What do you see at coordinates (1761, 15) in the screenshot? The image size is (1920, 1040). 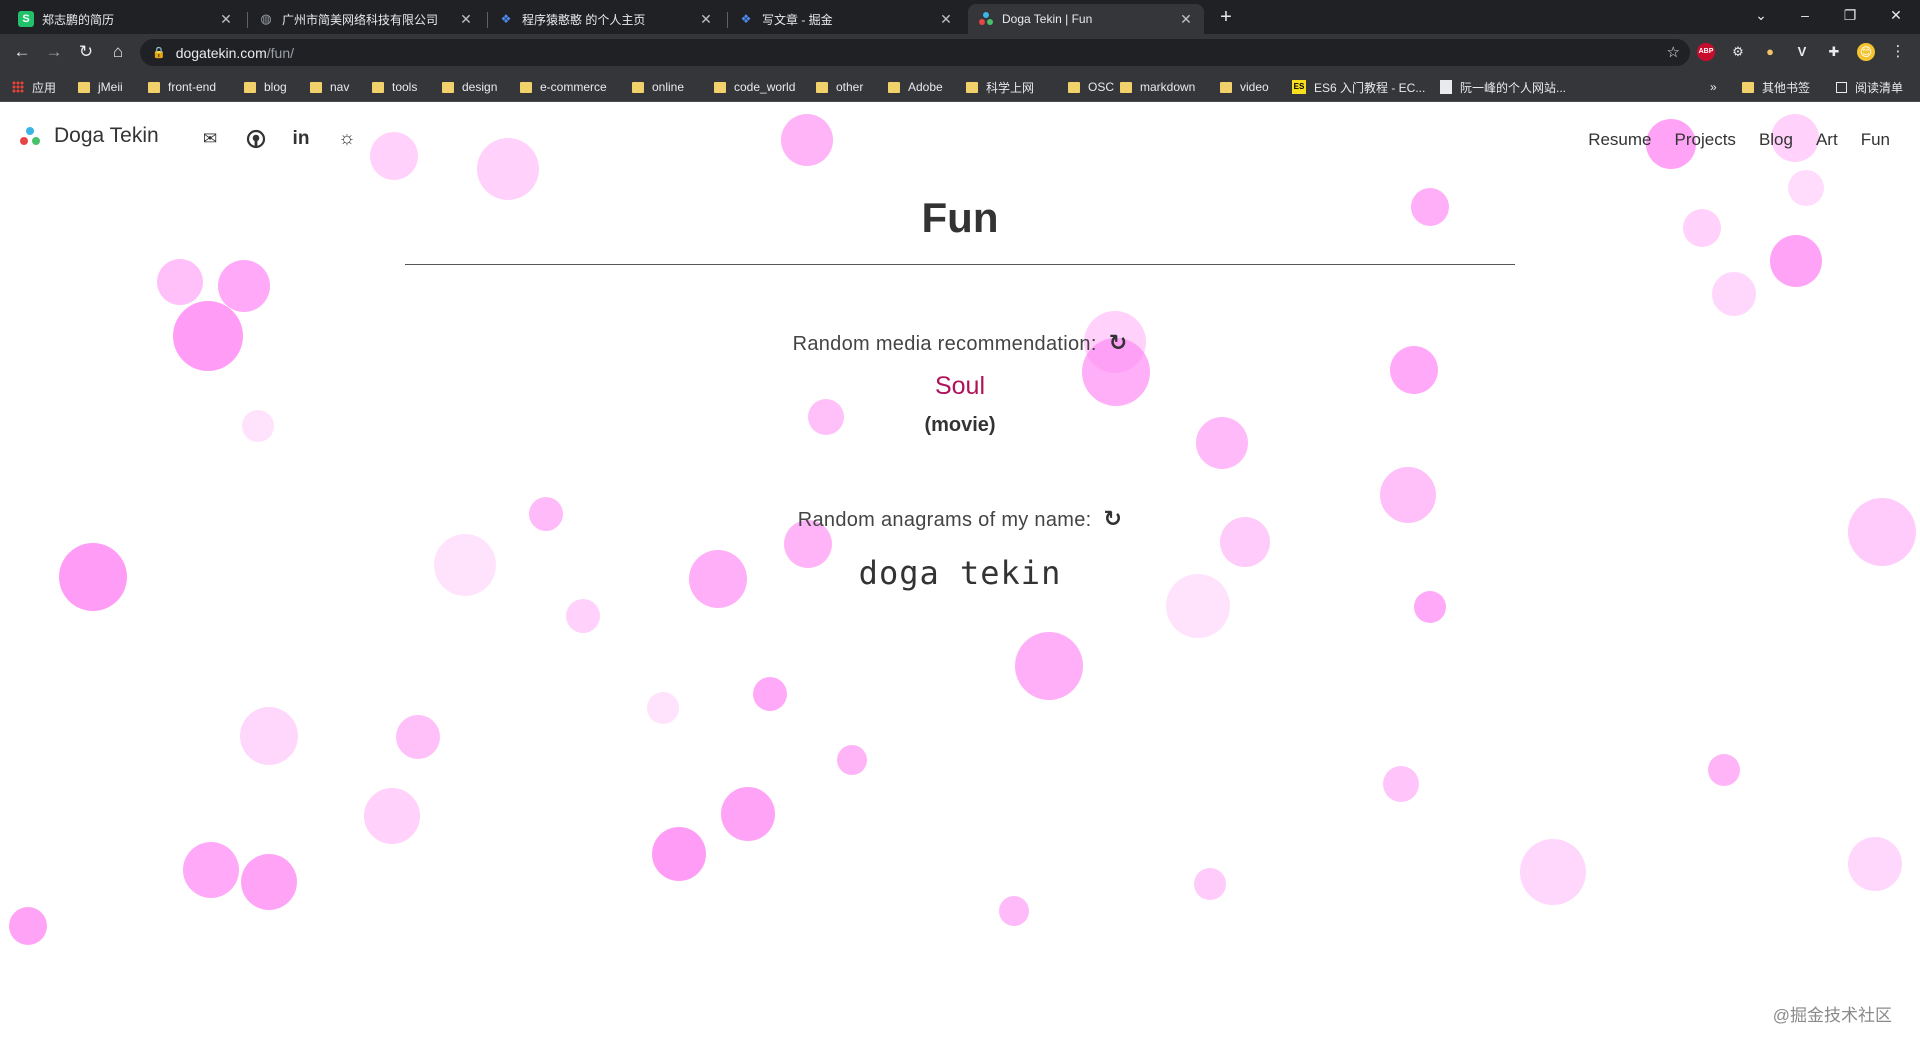 I see `tab-search-icon: ⌄` at bounding box center [1761, 15].